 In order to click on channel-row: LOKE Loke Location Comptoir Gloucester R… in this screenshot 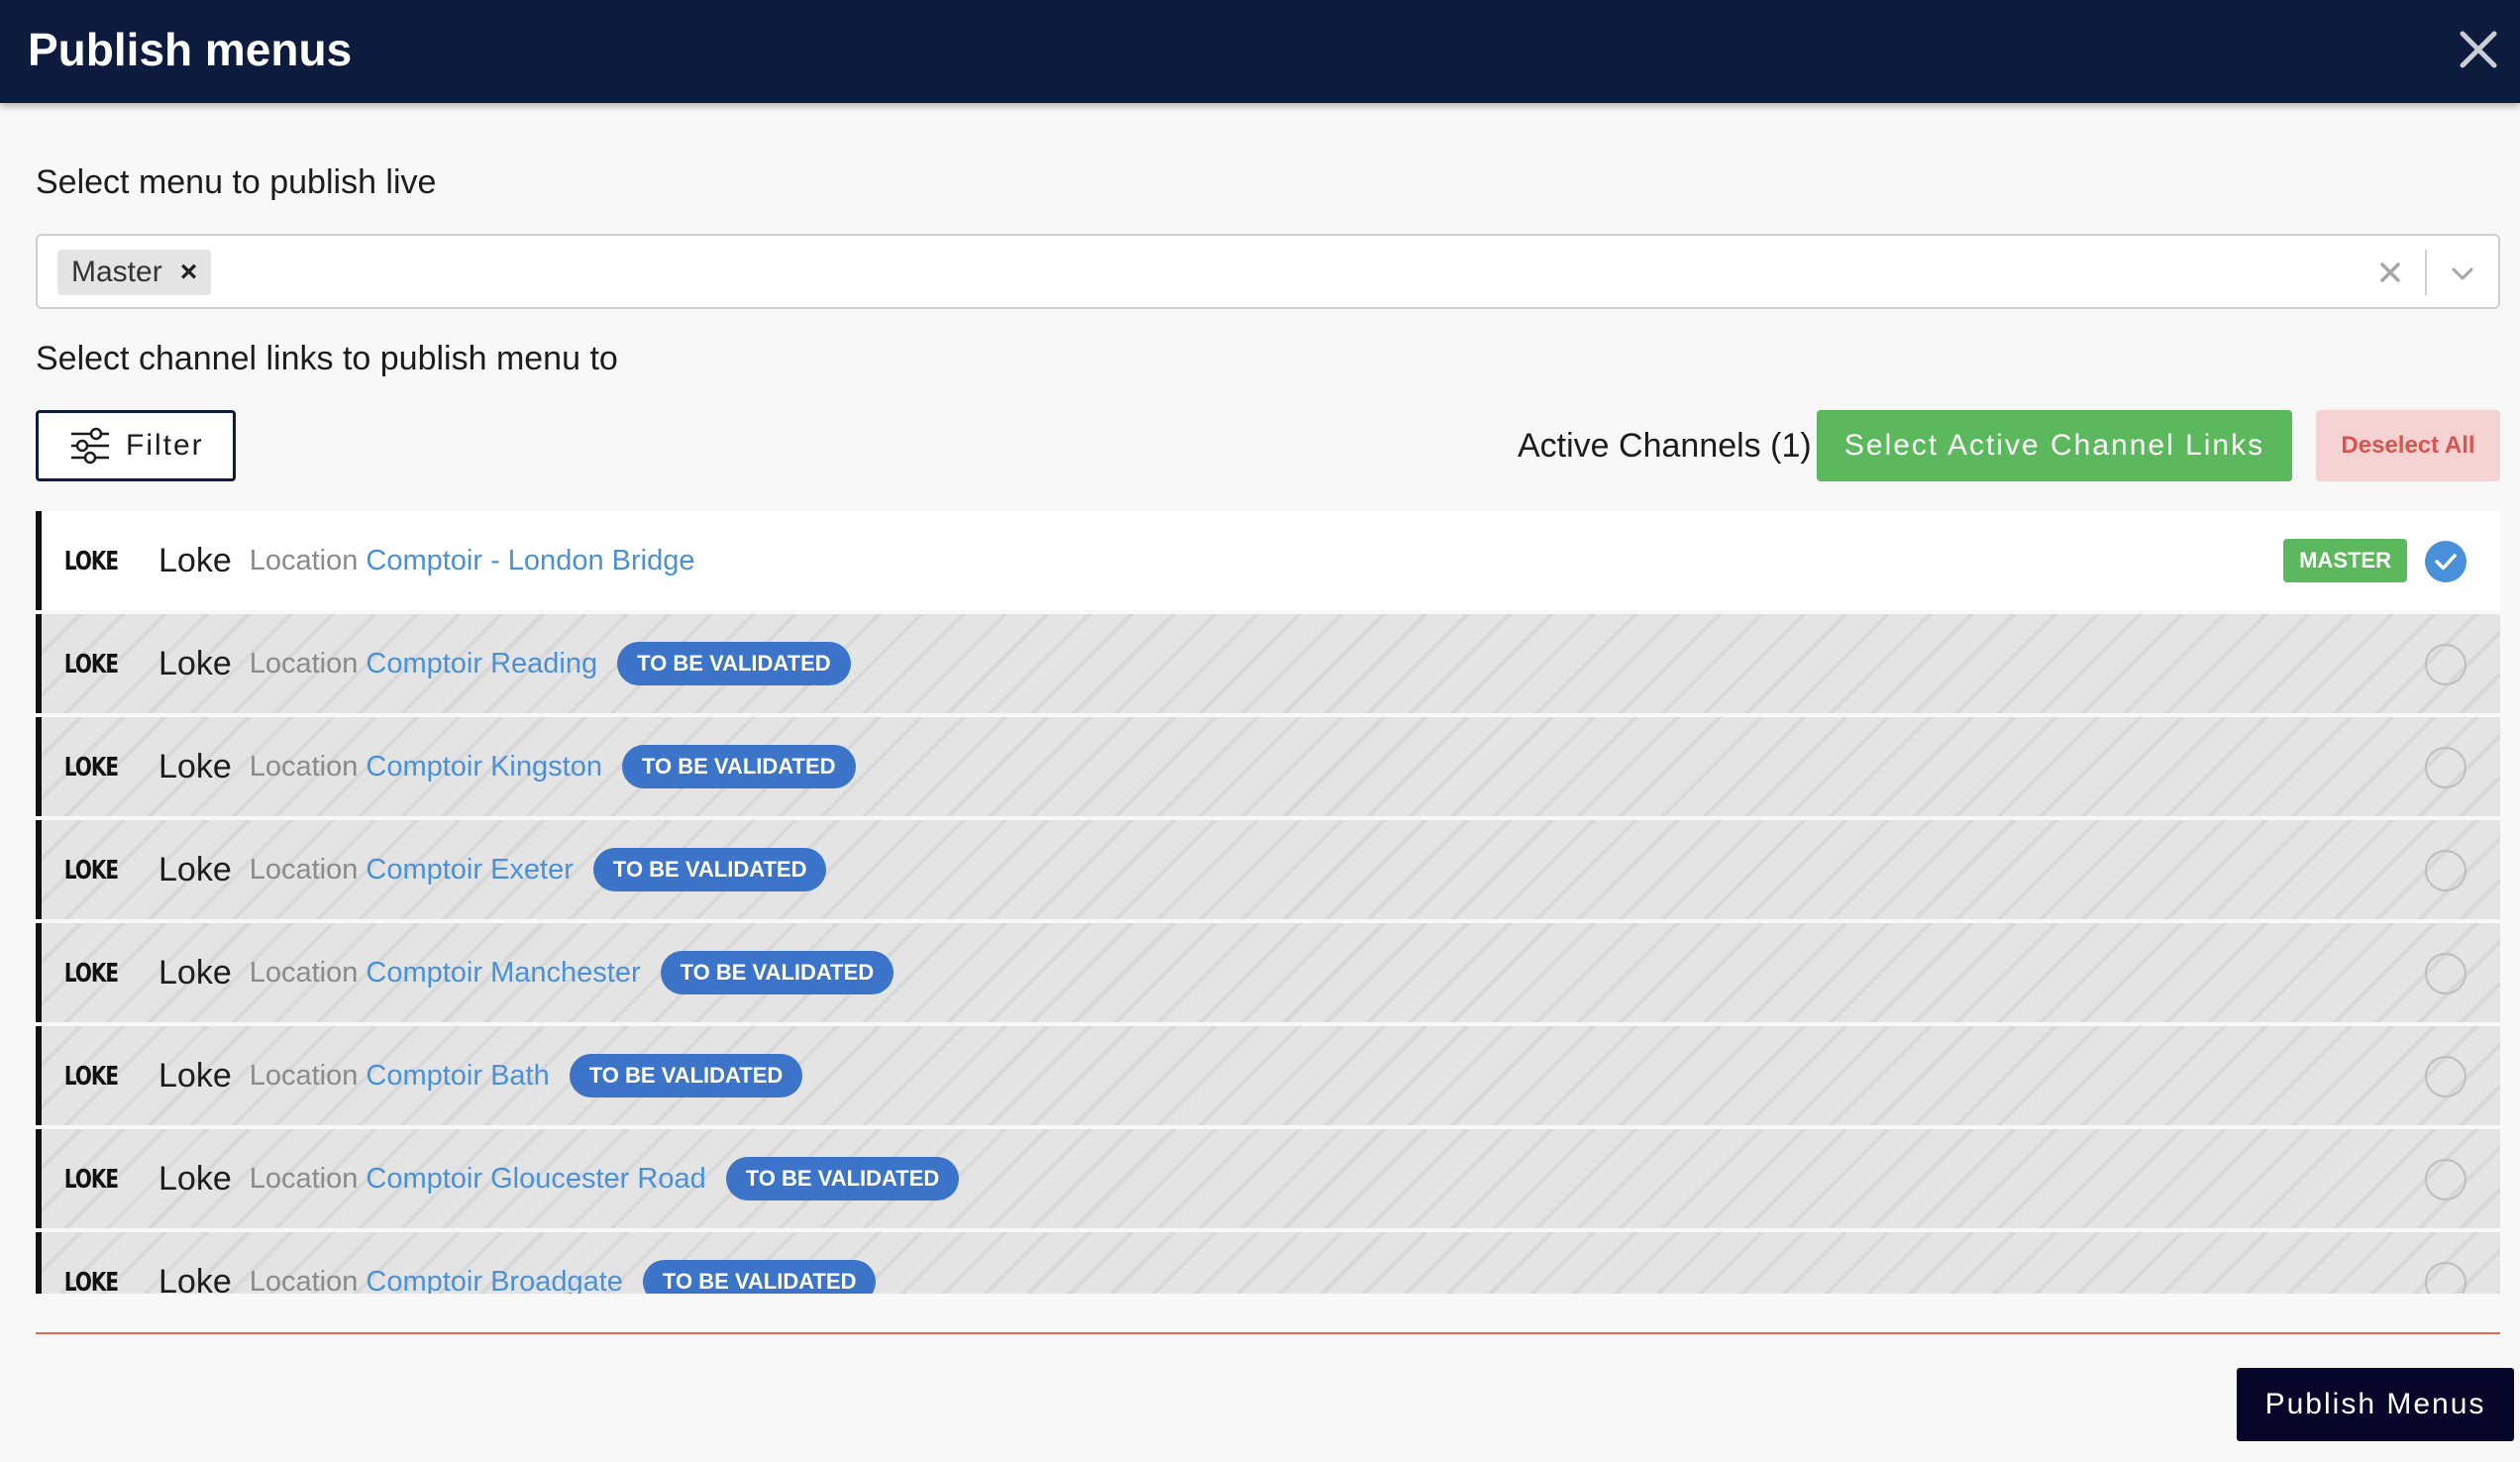, I will do `click(1268, 1179)`.